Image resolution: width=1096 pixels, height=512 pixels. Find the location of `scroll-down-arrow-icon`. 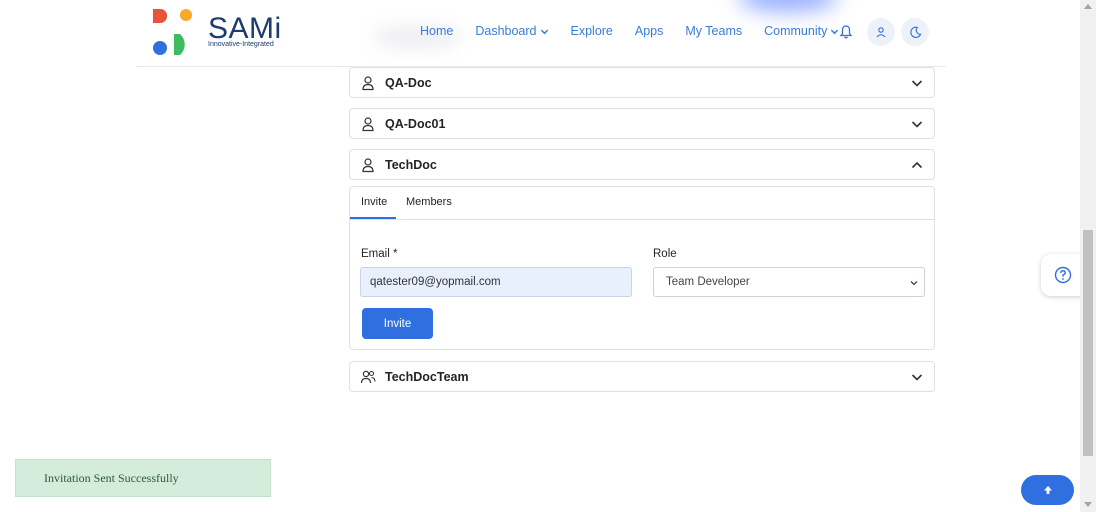

scroll-down-arrow-icon is located at coordinates (1088, 504).